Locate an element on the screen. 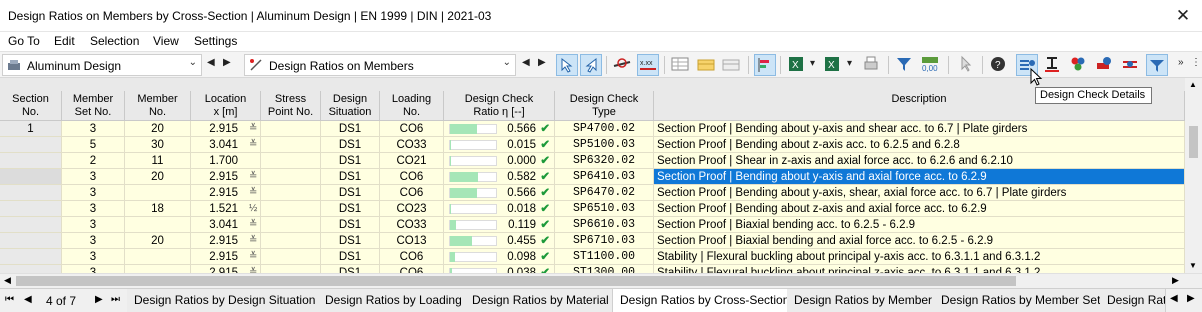 The height and width of the screenshot is (312, 1202). vertical-scrollbar: ▲ ▼ is located at coordinates (1193, 175).